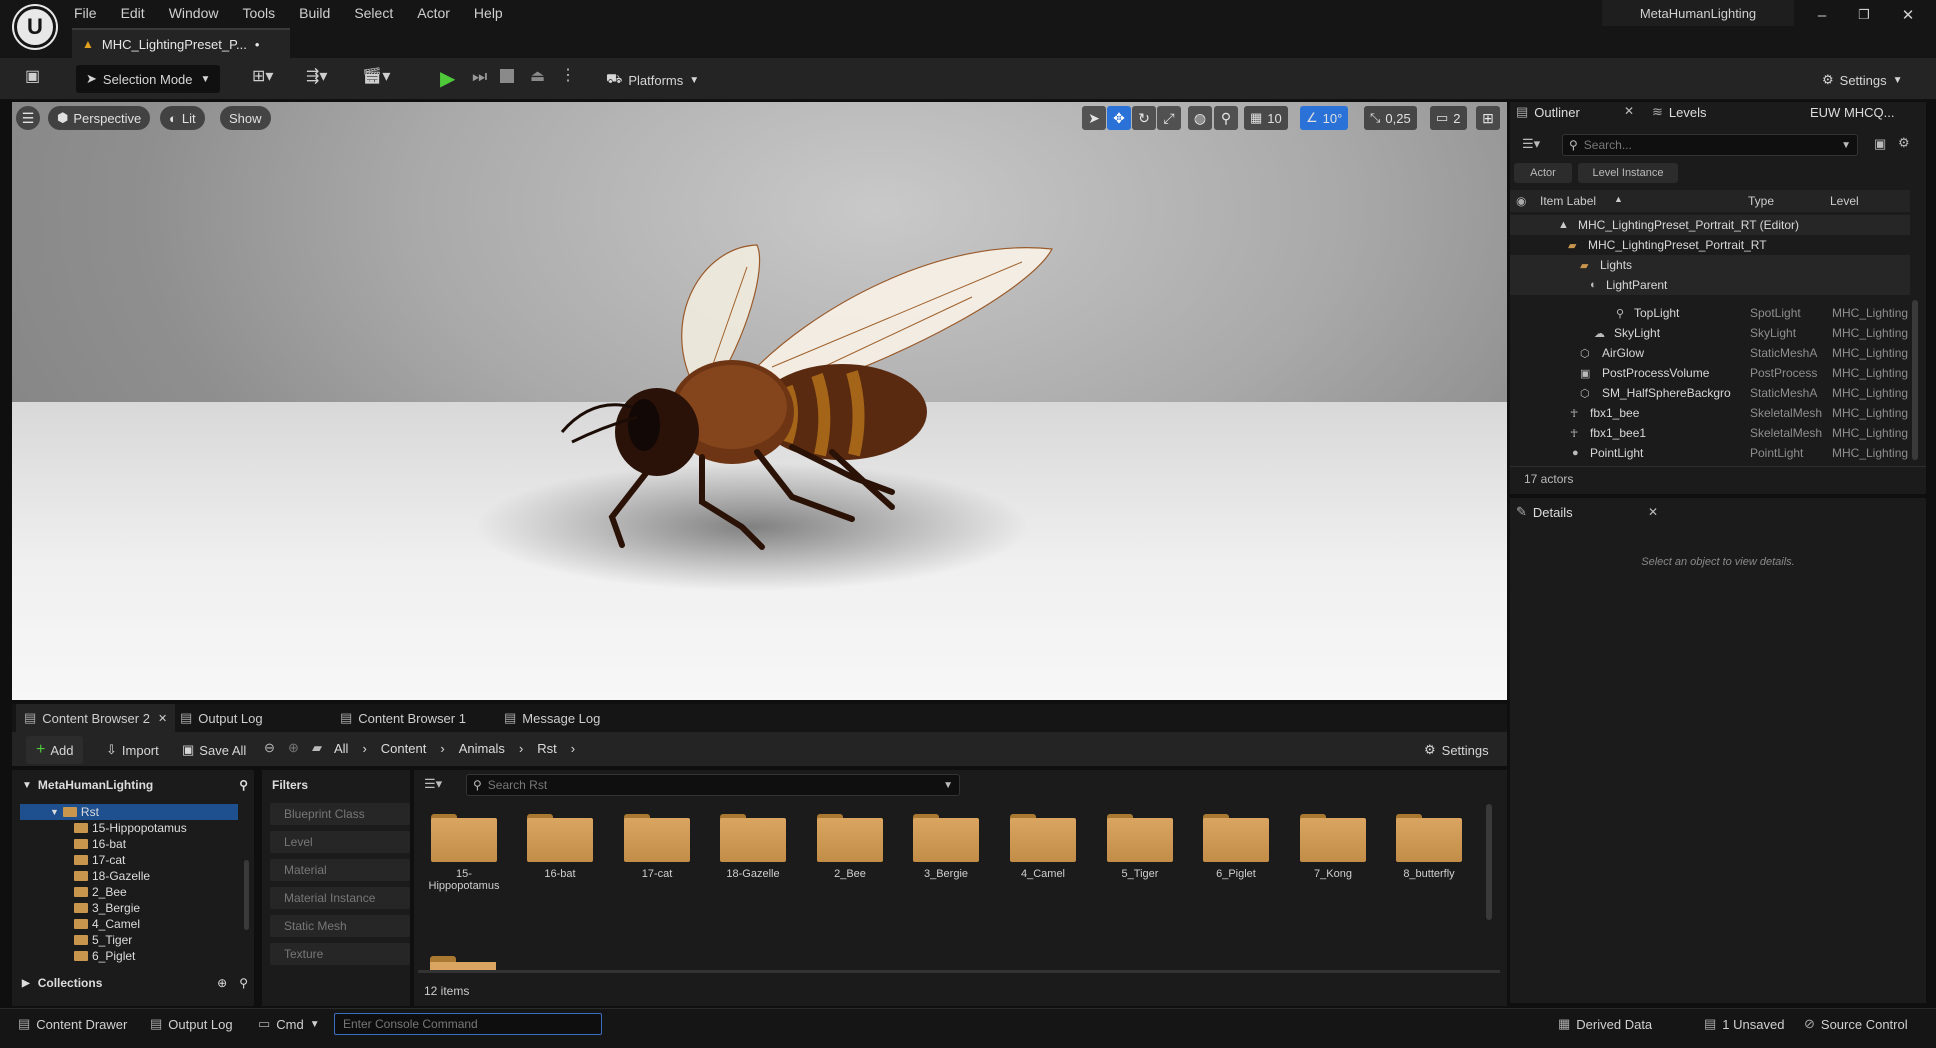 Image resolution: width=1936 pixels, height=1048 pixels. Describe the element at coordinates (1266, 118) in the screenshot. I see `grid-snap-button: ▦ 10` at that location.